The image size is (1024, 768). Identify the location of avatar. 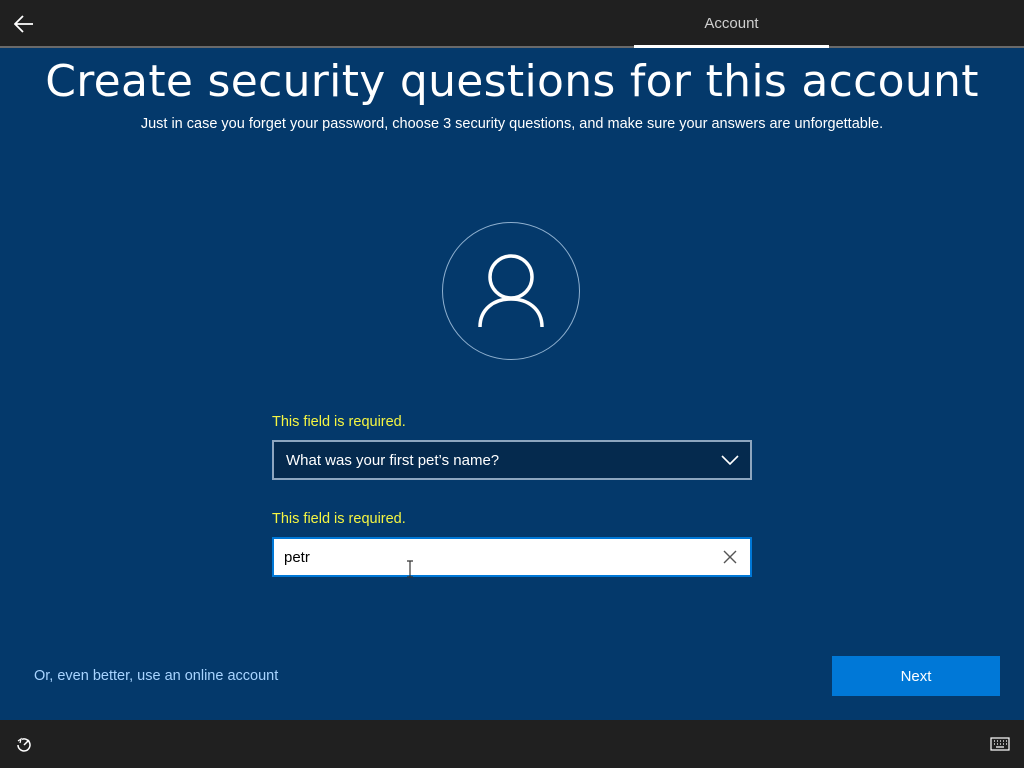
(511, 291).